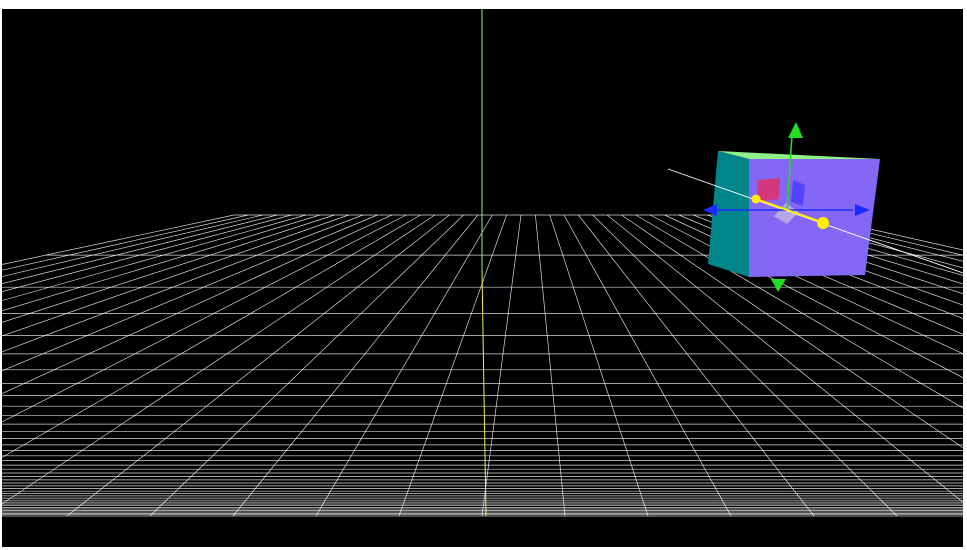  I want to click on cube-front-face, so click(814, 218).